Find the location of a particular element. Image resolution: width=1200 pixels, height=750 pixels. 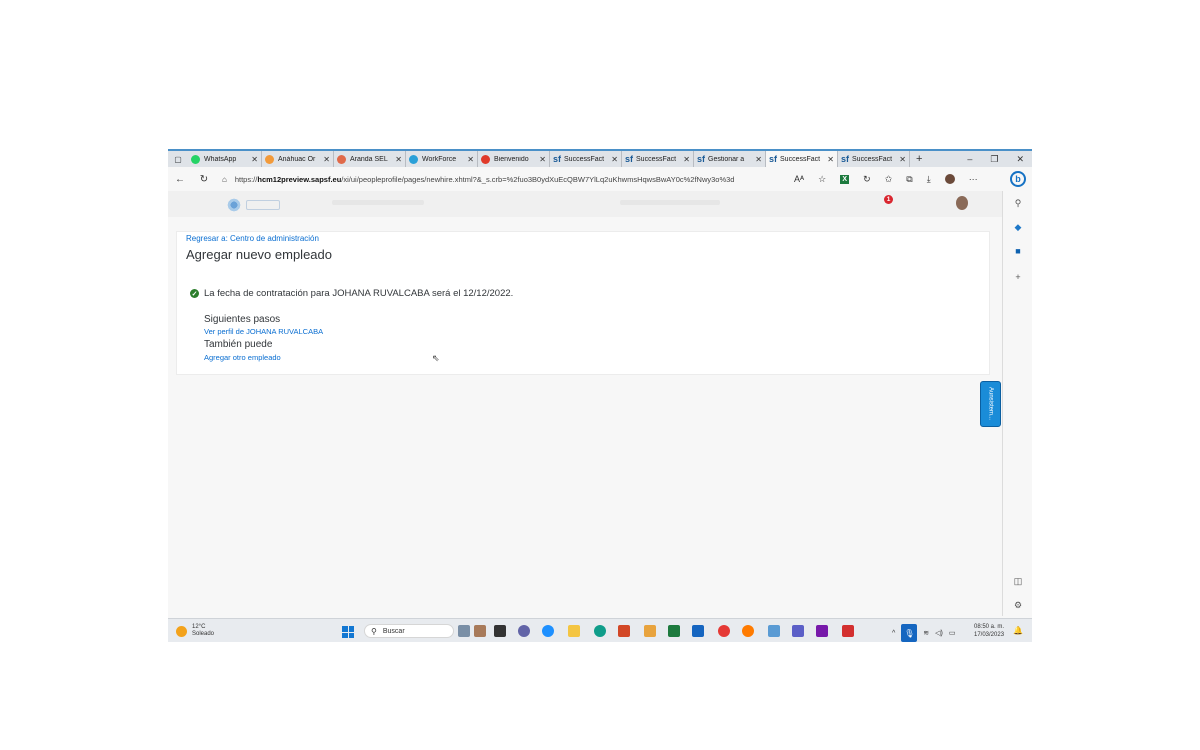

app-icon is located at coordinates (500, 631).